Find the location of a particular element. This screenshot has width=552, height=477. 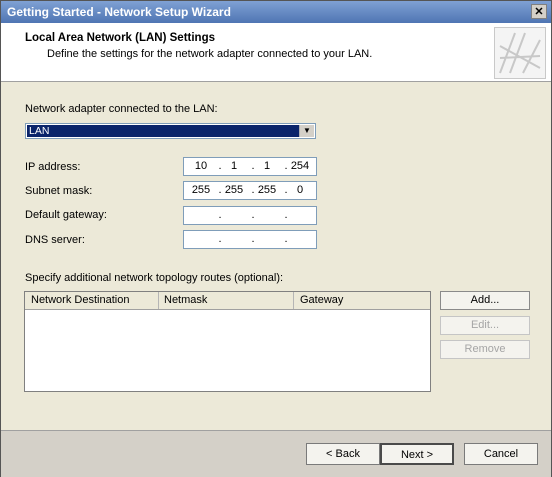

subnet-octet: 0 is located at coordinates (300, 190).